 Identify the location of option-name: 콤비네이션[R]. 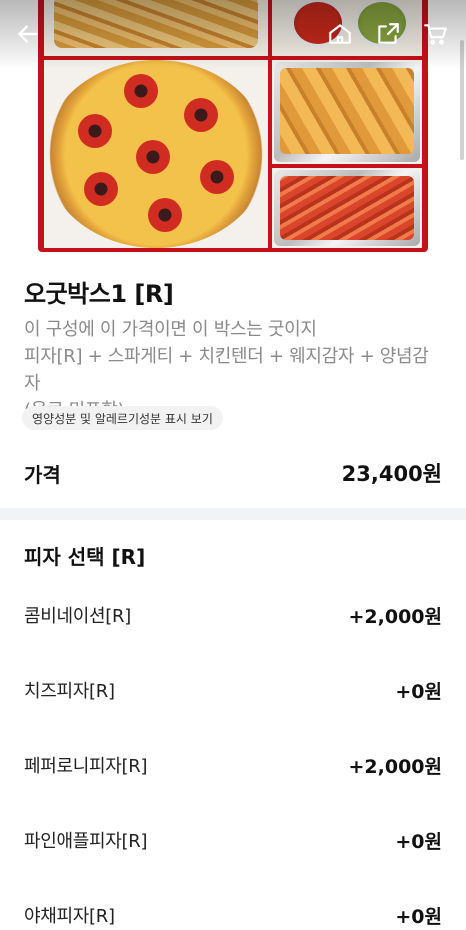
(77, 616).